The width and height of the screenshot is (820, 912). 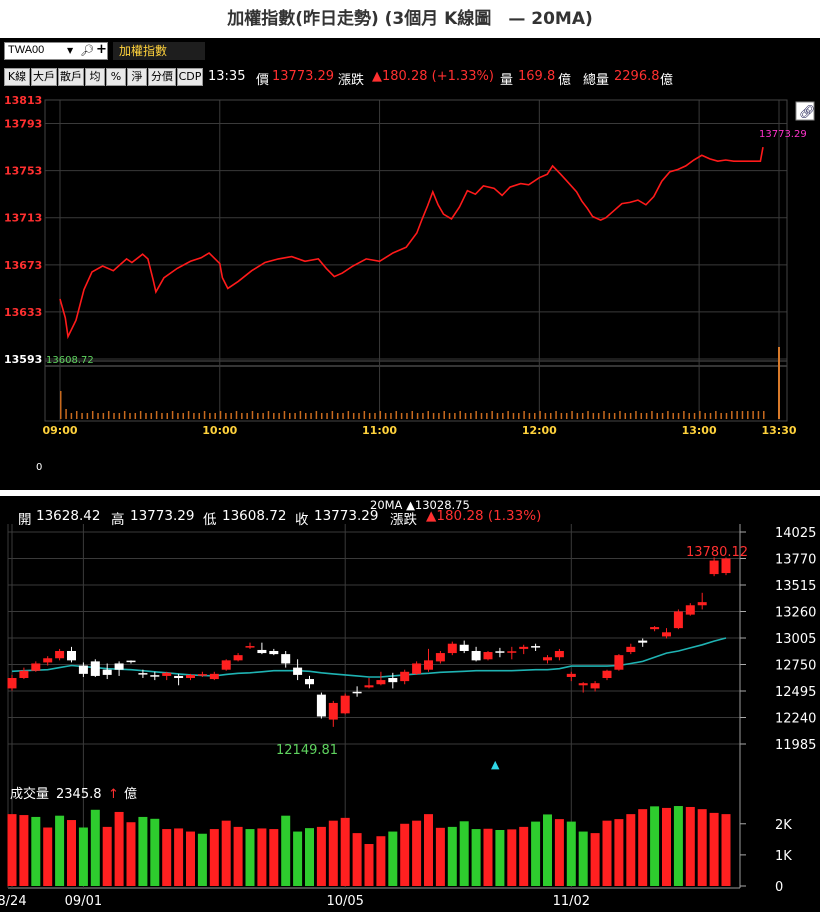 I want to click on link-icon: 🔗︎, so click(x=805, y=111).